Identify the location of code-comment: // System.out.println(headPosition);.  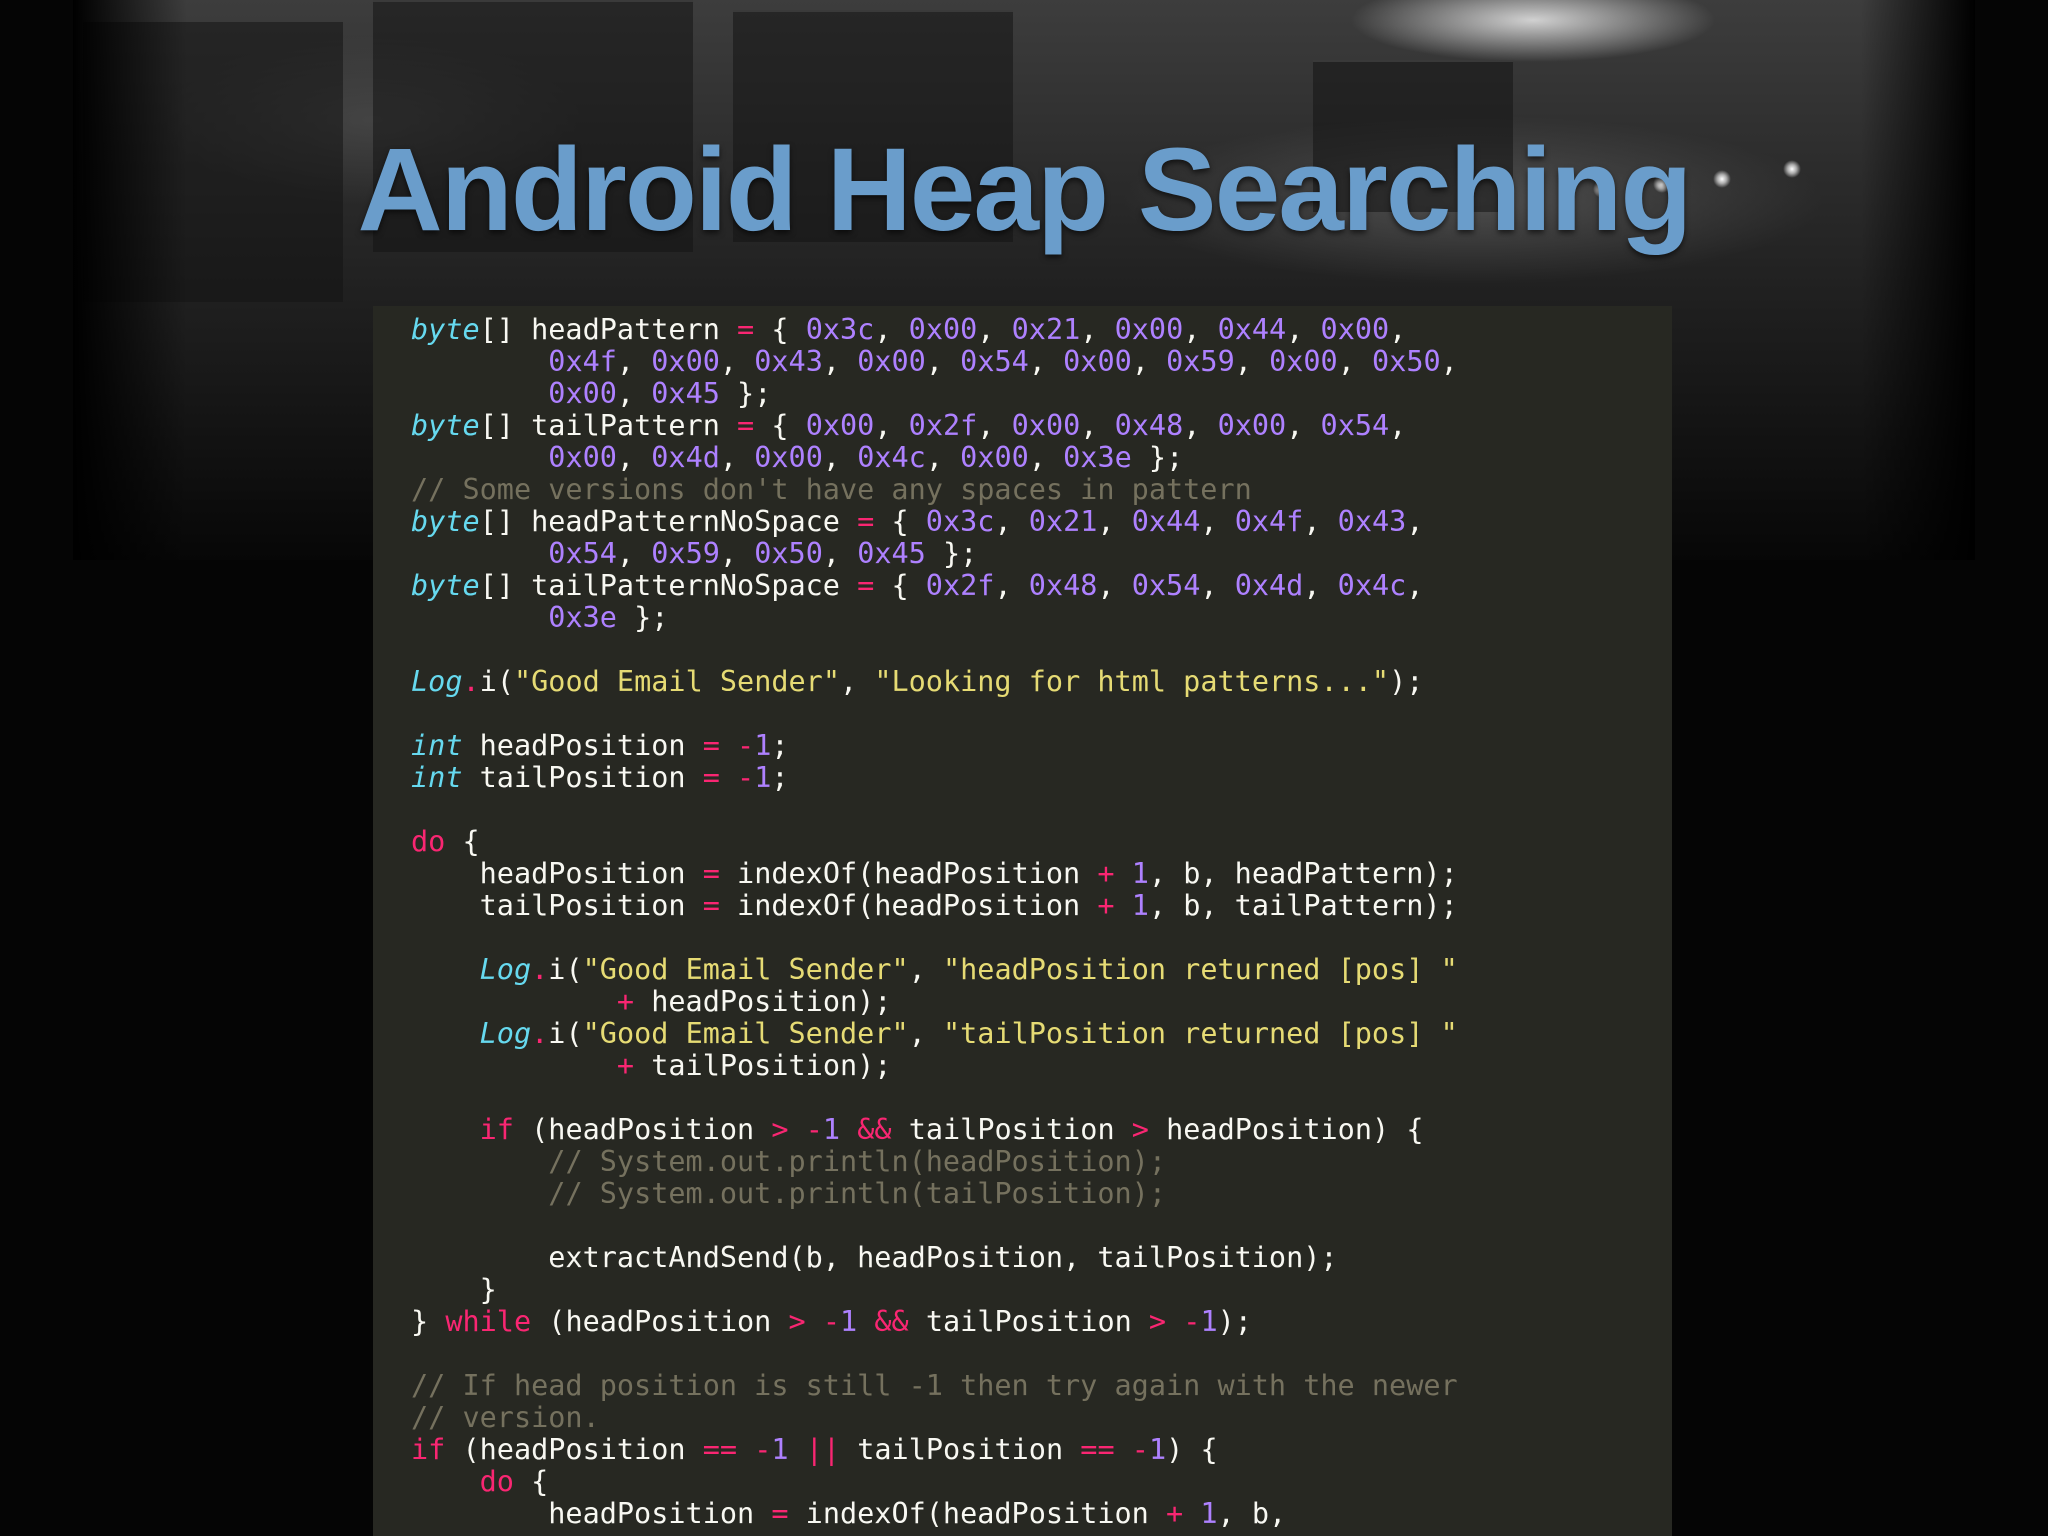
(857, 1161).